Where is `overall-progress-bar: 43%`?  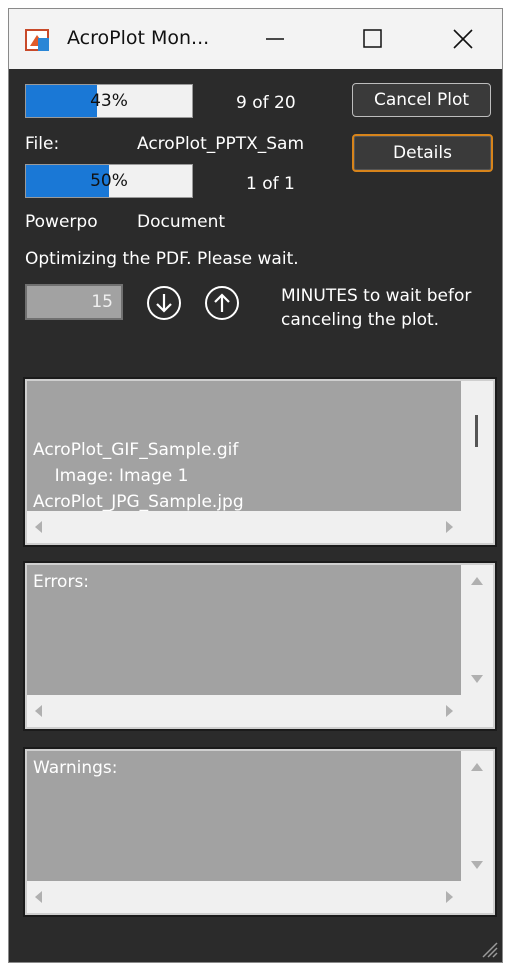
overall-progress-bar: 43% is located at coordinates (109, 101).